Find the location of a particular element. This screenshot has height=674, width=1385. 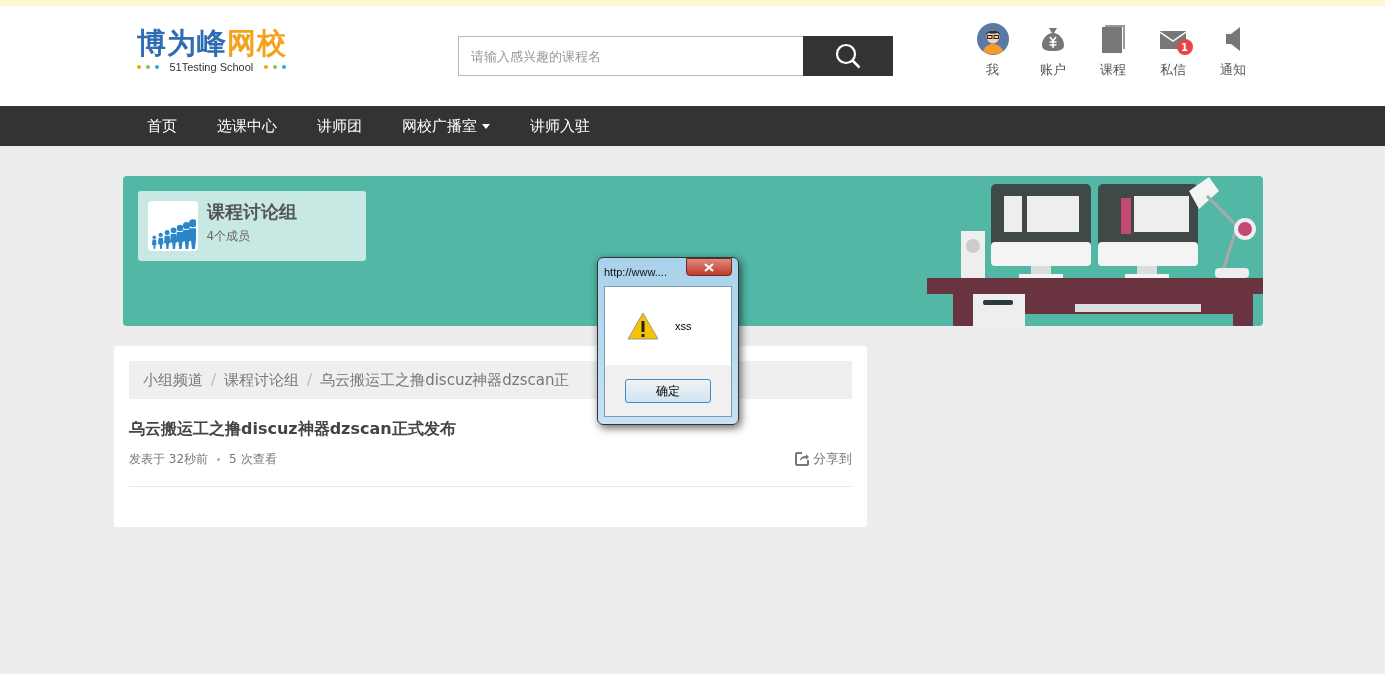

nav-link: 网校广播室 is located at coordinates (445, 126).